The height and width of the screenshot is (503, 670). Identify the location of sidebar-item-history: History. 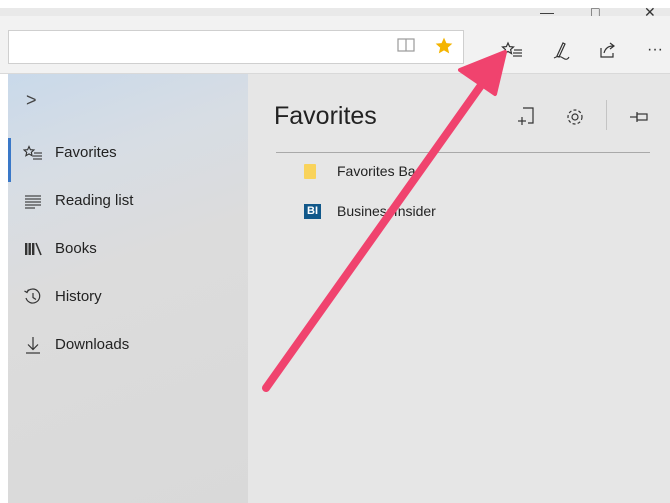
(128, 298).